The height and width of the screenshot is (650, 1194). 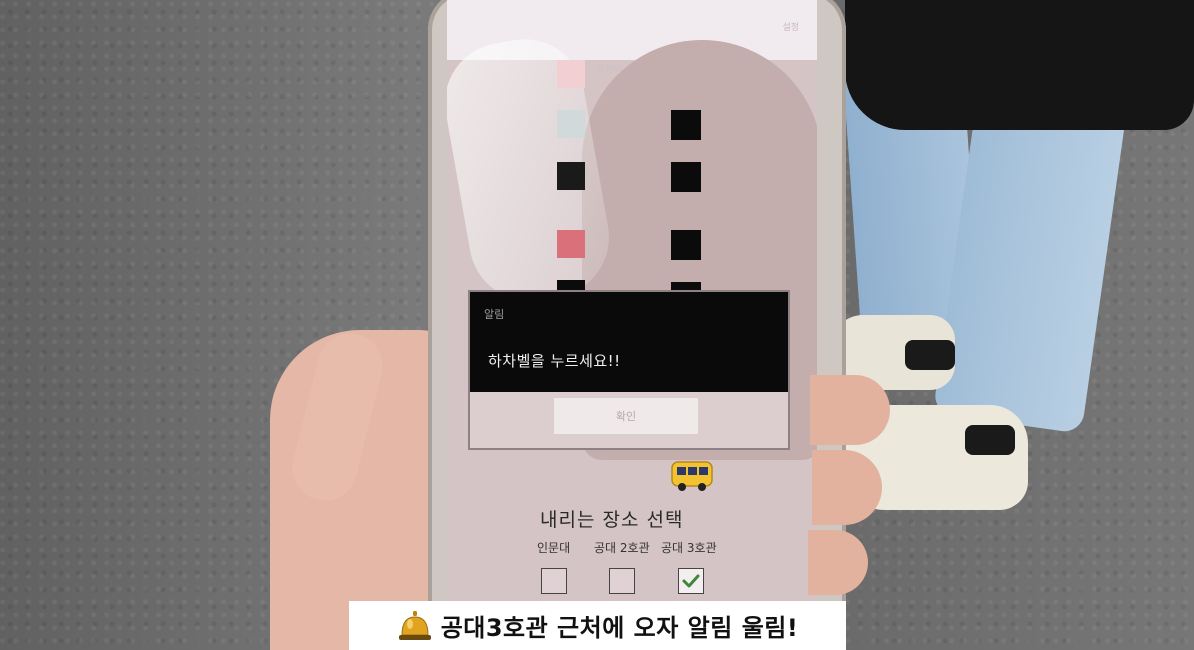 What do you see at coordinates (554, 548) in the screenshot?
I see `option-label-humanities: 인문대` at bounding box center [554, 548].